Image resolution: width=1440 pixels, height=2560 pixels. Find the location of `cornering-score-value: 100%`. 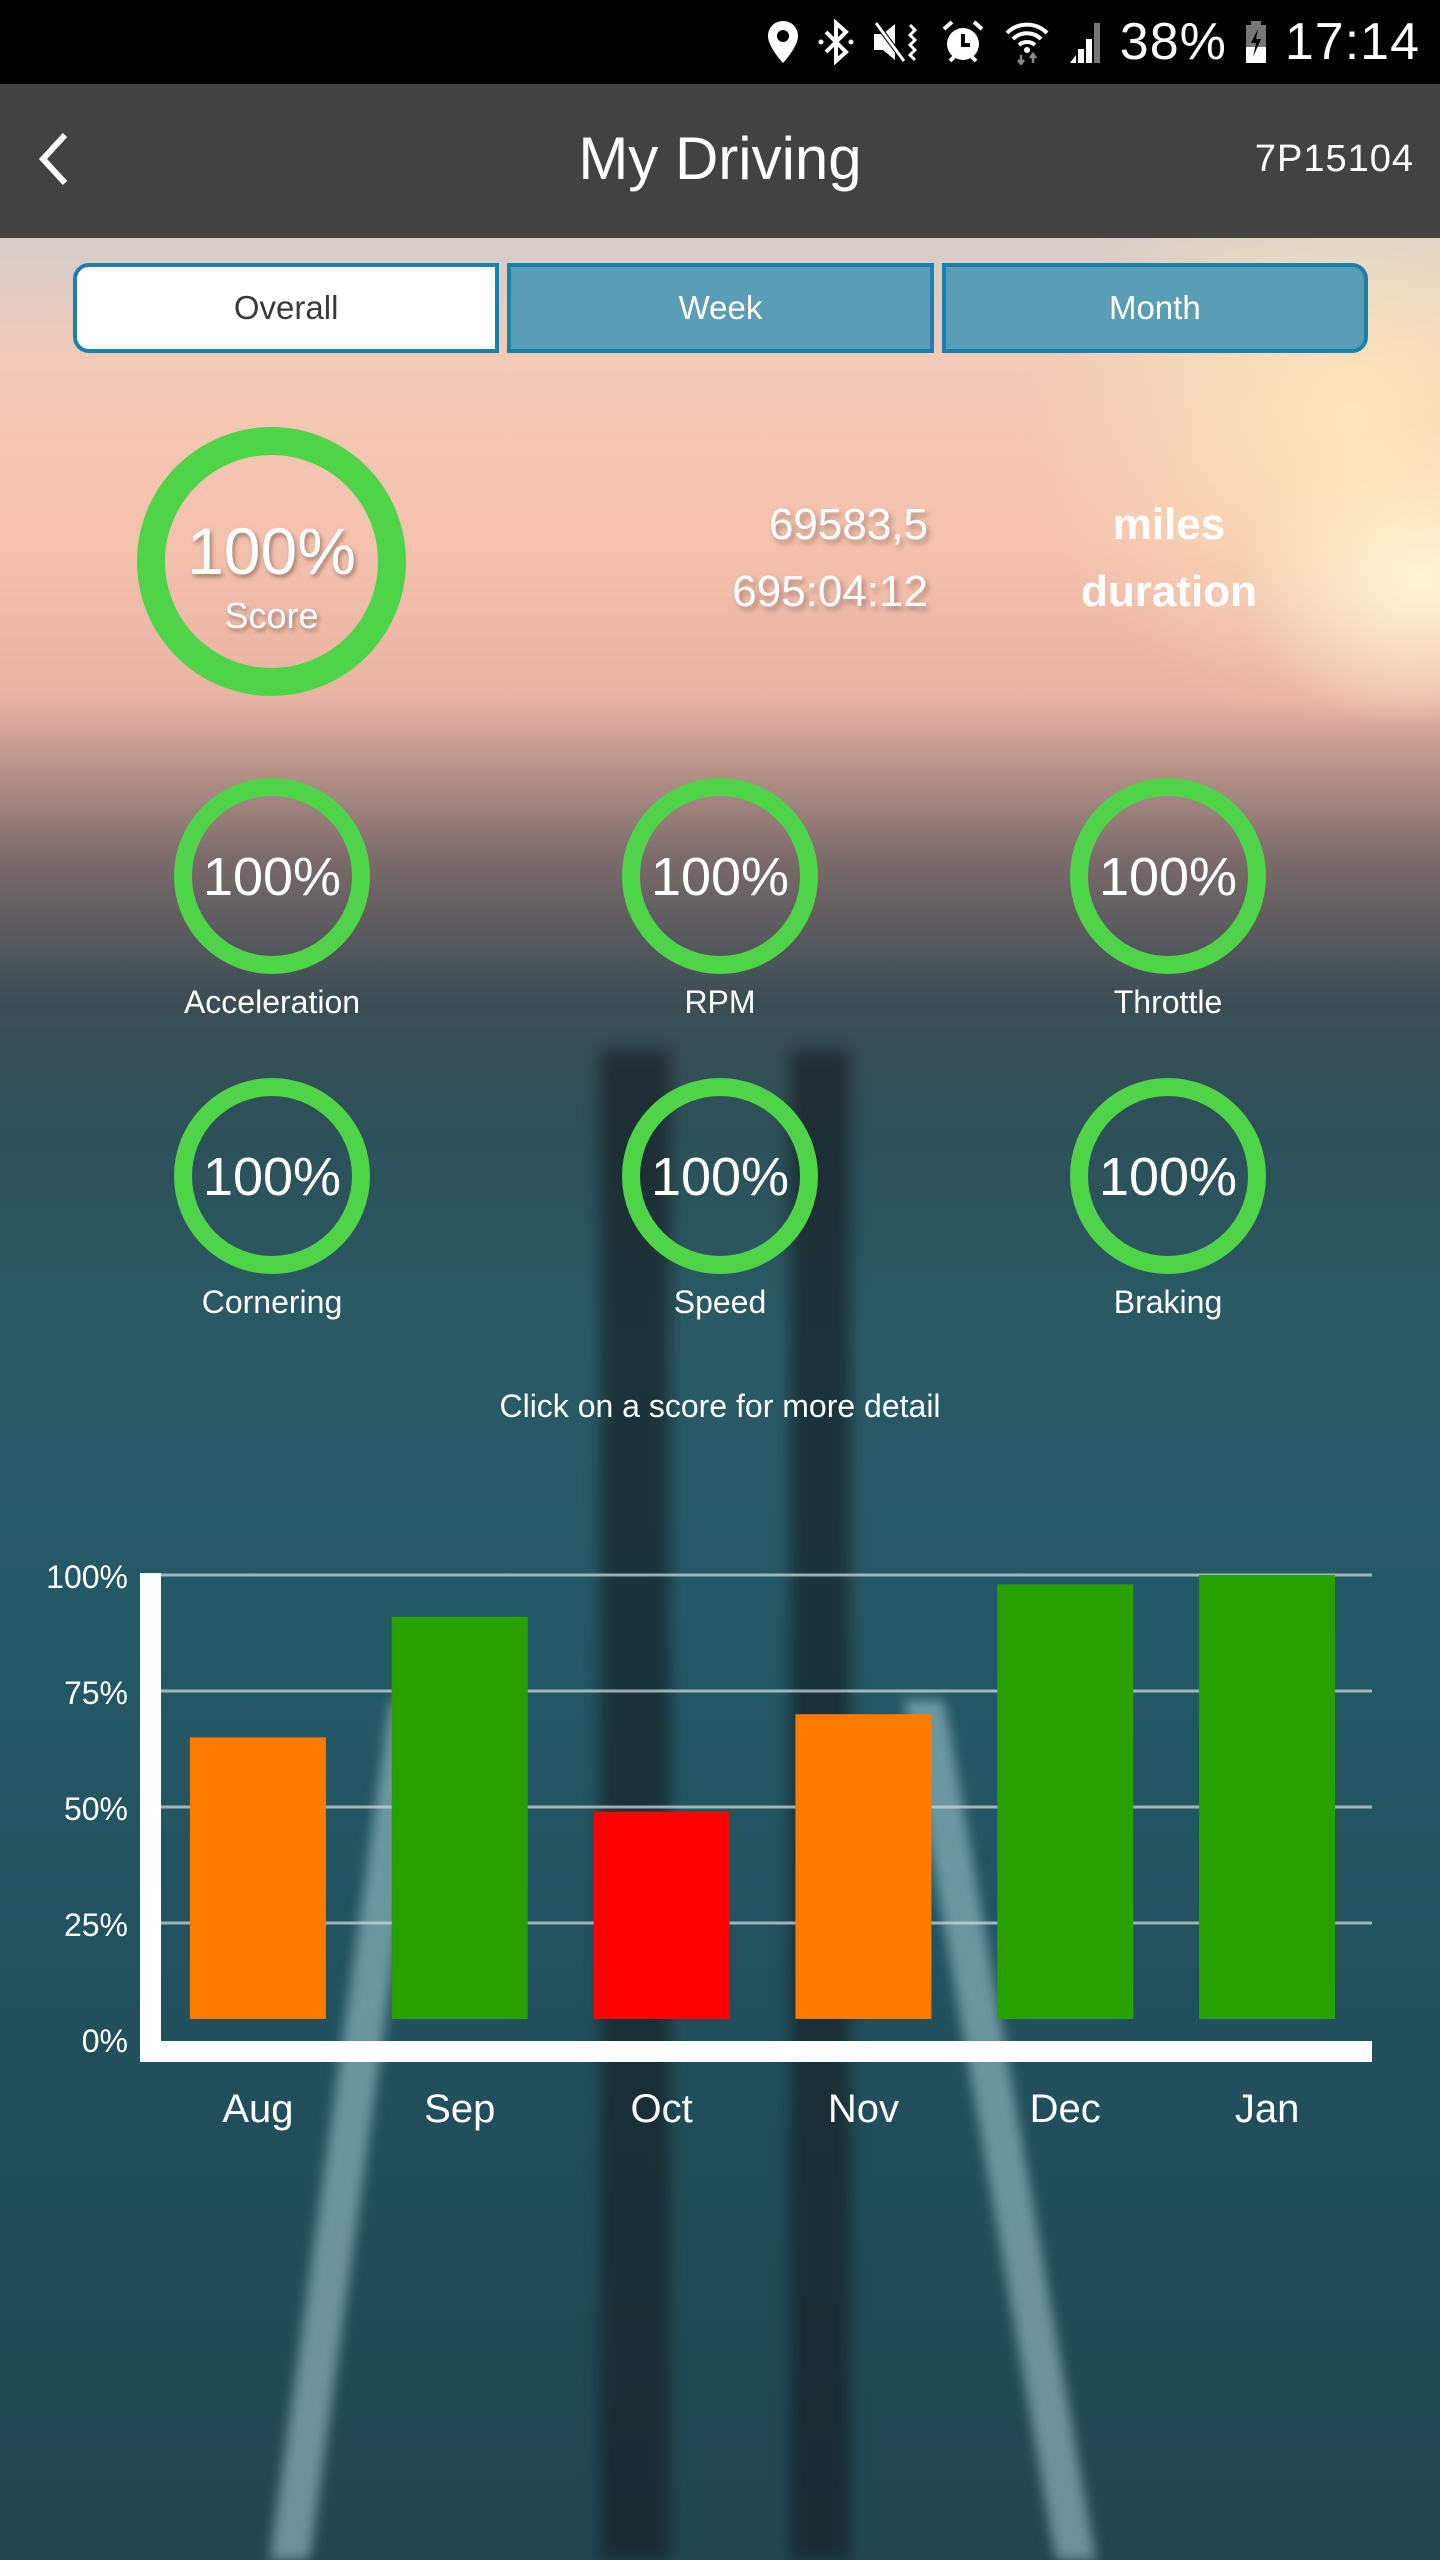

cornering-score-value: 100% is located at coordinates (272, 1177).